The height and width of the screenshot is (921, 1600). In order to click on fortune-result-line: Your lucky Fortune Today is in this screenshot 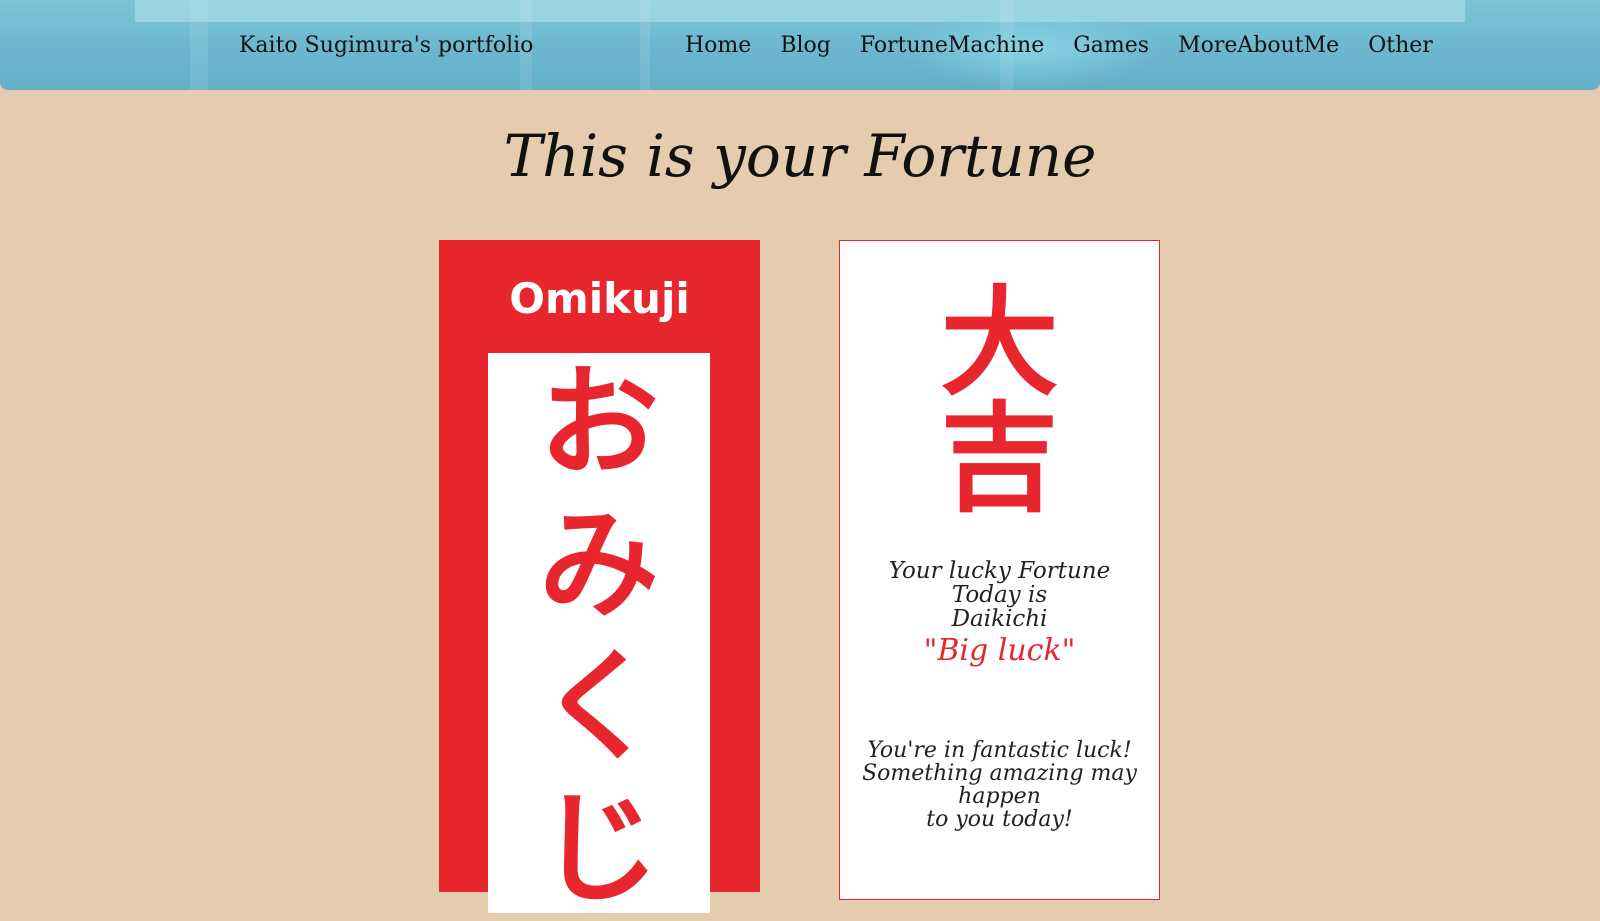, I will do `click(999, 583)`.